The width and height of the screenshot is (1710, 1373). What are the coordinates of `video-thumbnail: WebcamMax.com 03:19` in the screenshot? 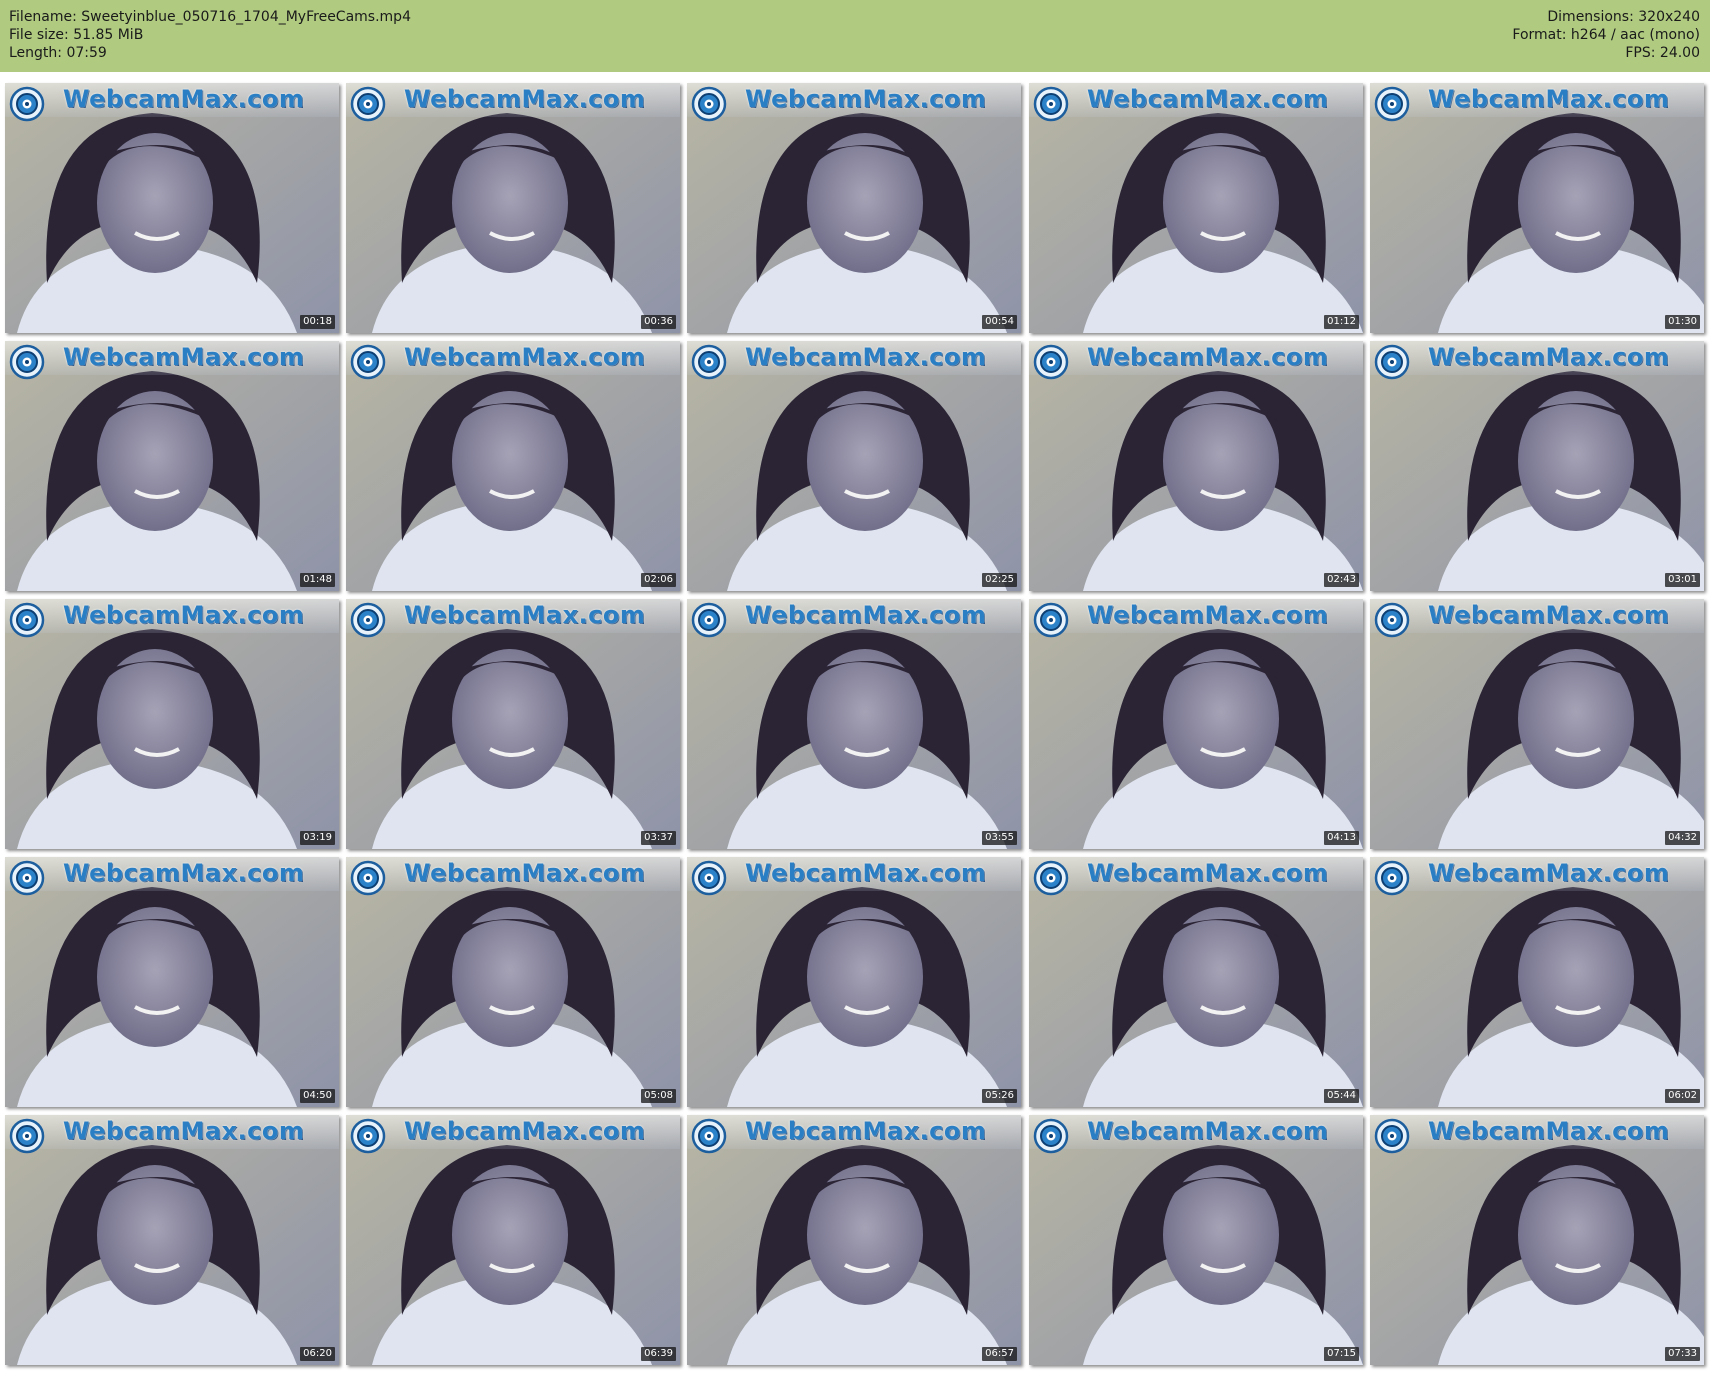 It's located at (172, 724).